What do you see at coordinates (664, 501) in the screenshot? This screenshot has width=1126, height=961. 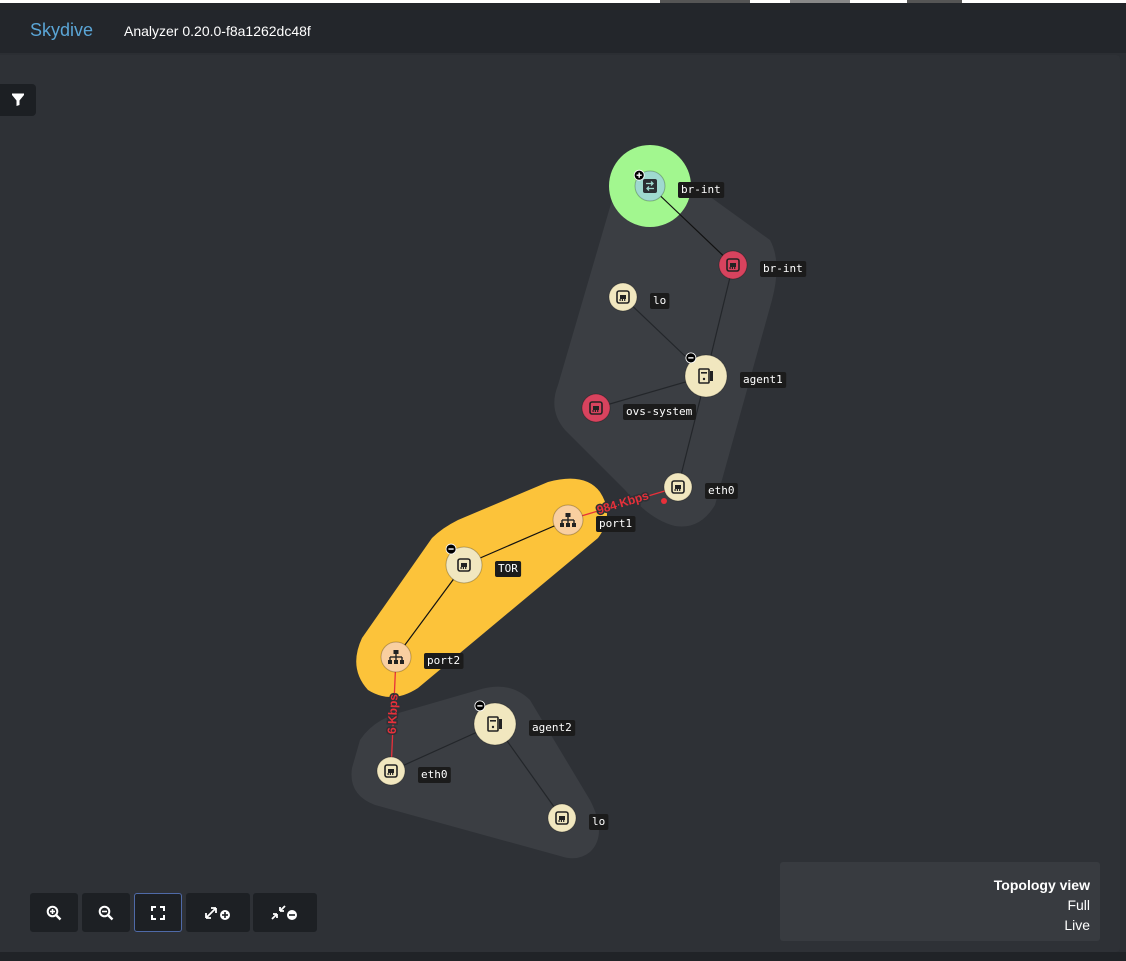 I see `capture-indicator-dot` at bounding box center [664, 501].